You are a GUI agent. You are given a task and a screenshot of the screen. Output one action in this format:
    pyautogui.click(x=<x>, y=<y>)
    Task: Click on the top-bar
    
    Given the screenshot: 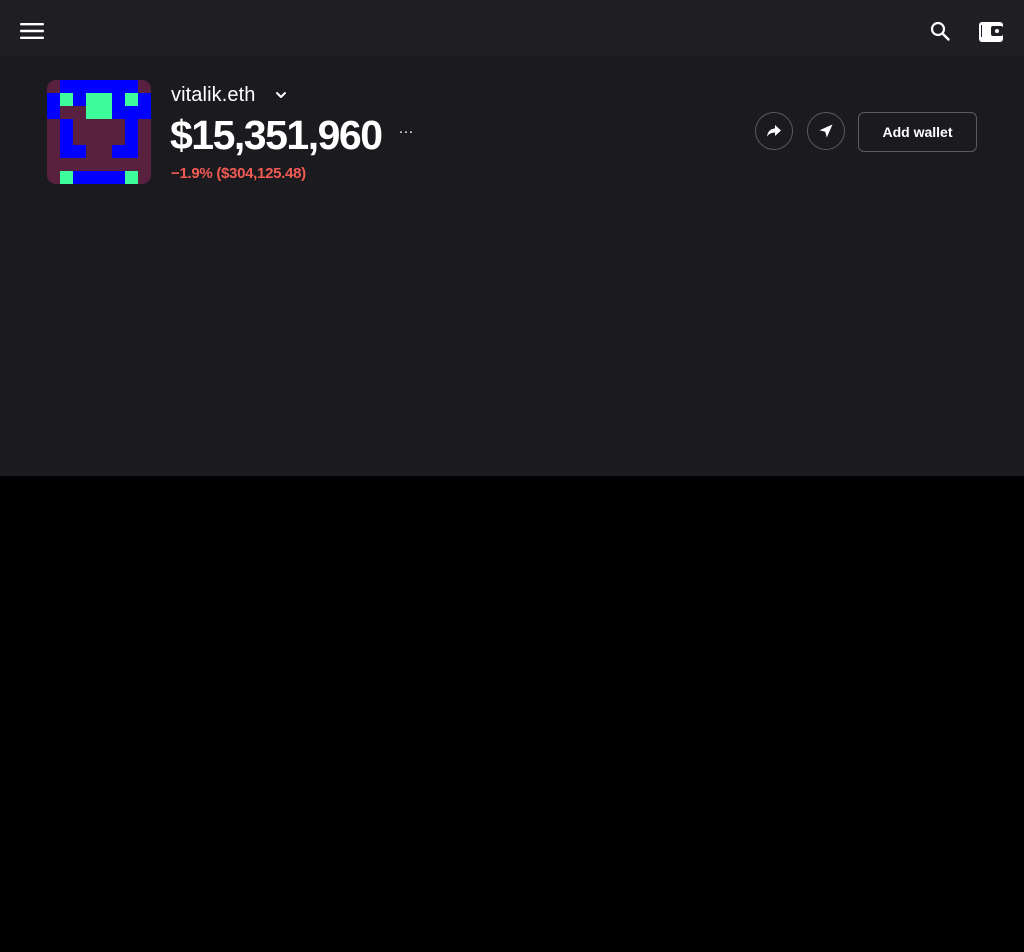 What is the action you would take?
    pyautogui.click(x=512, y=28)
    